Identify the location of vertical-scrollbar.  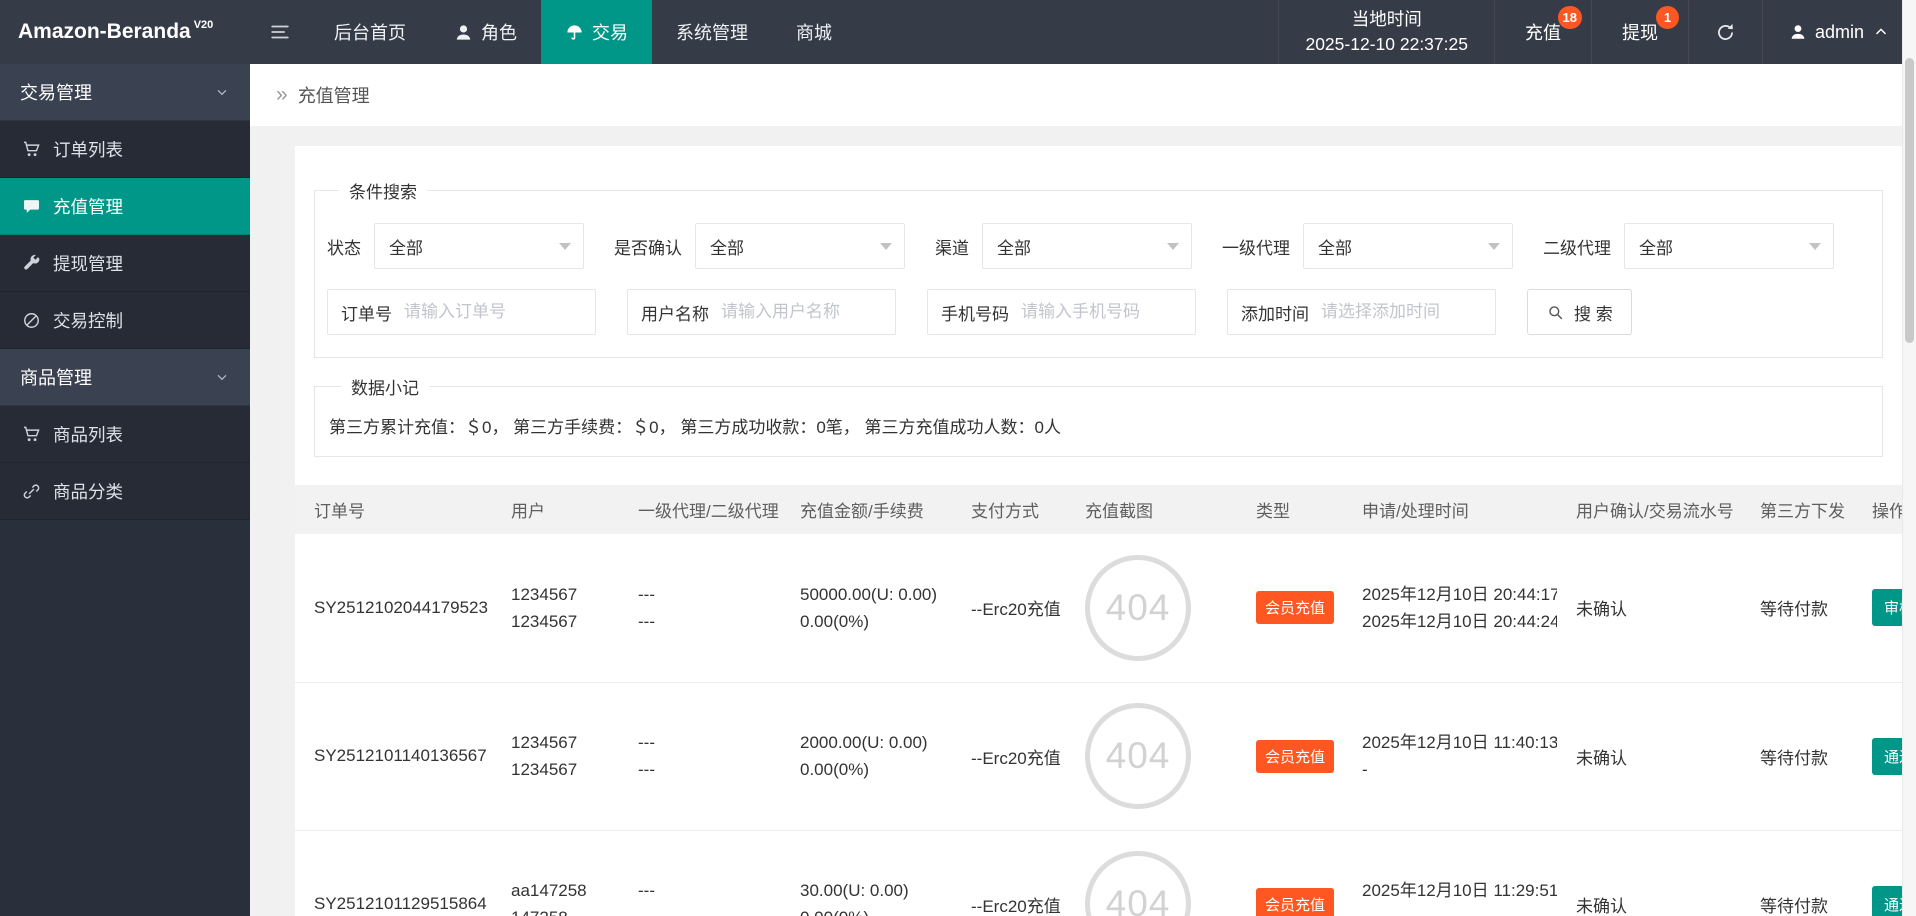
(1909, 458).